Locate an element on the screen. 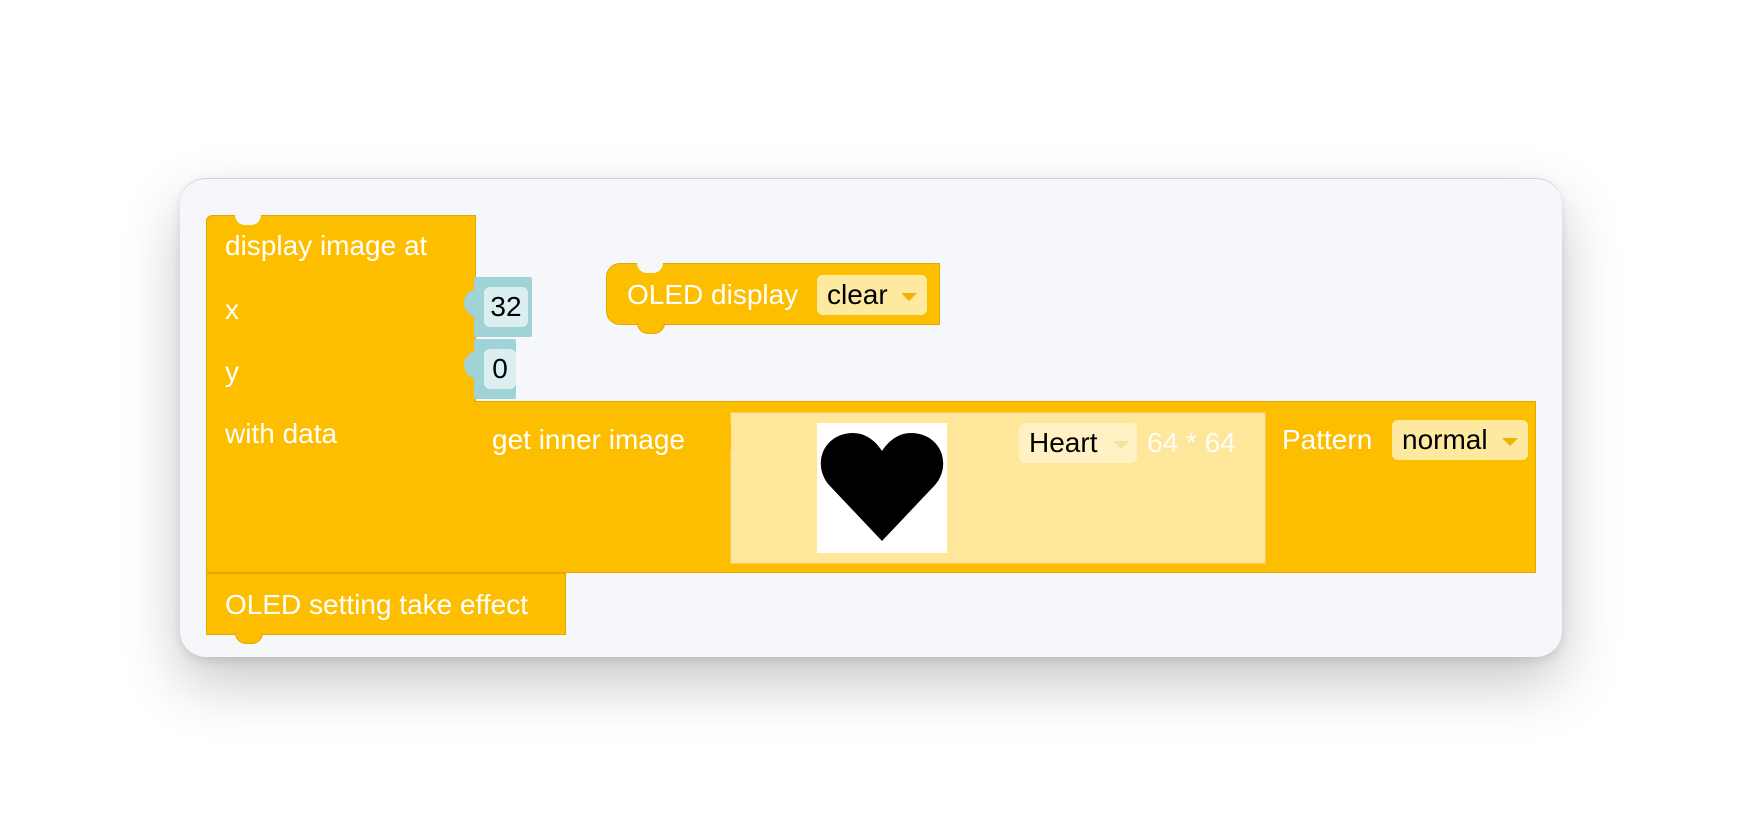 Image resolution: width=1738 pixels, height=836 pixels. image-size-label: 64 * 64 is located at coordinates (1191, 442).